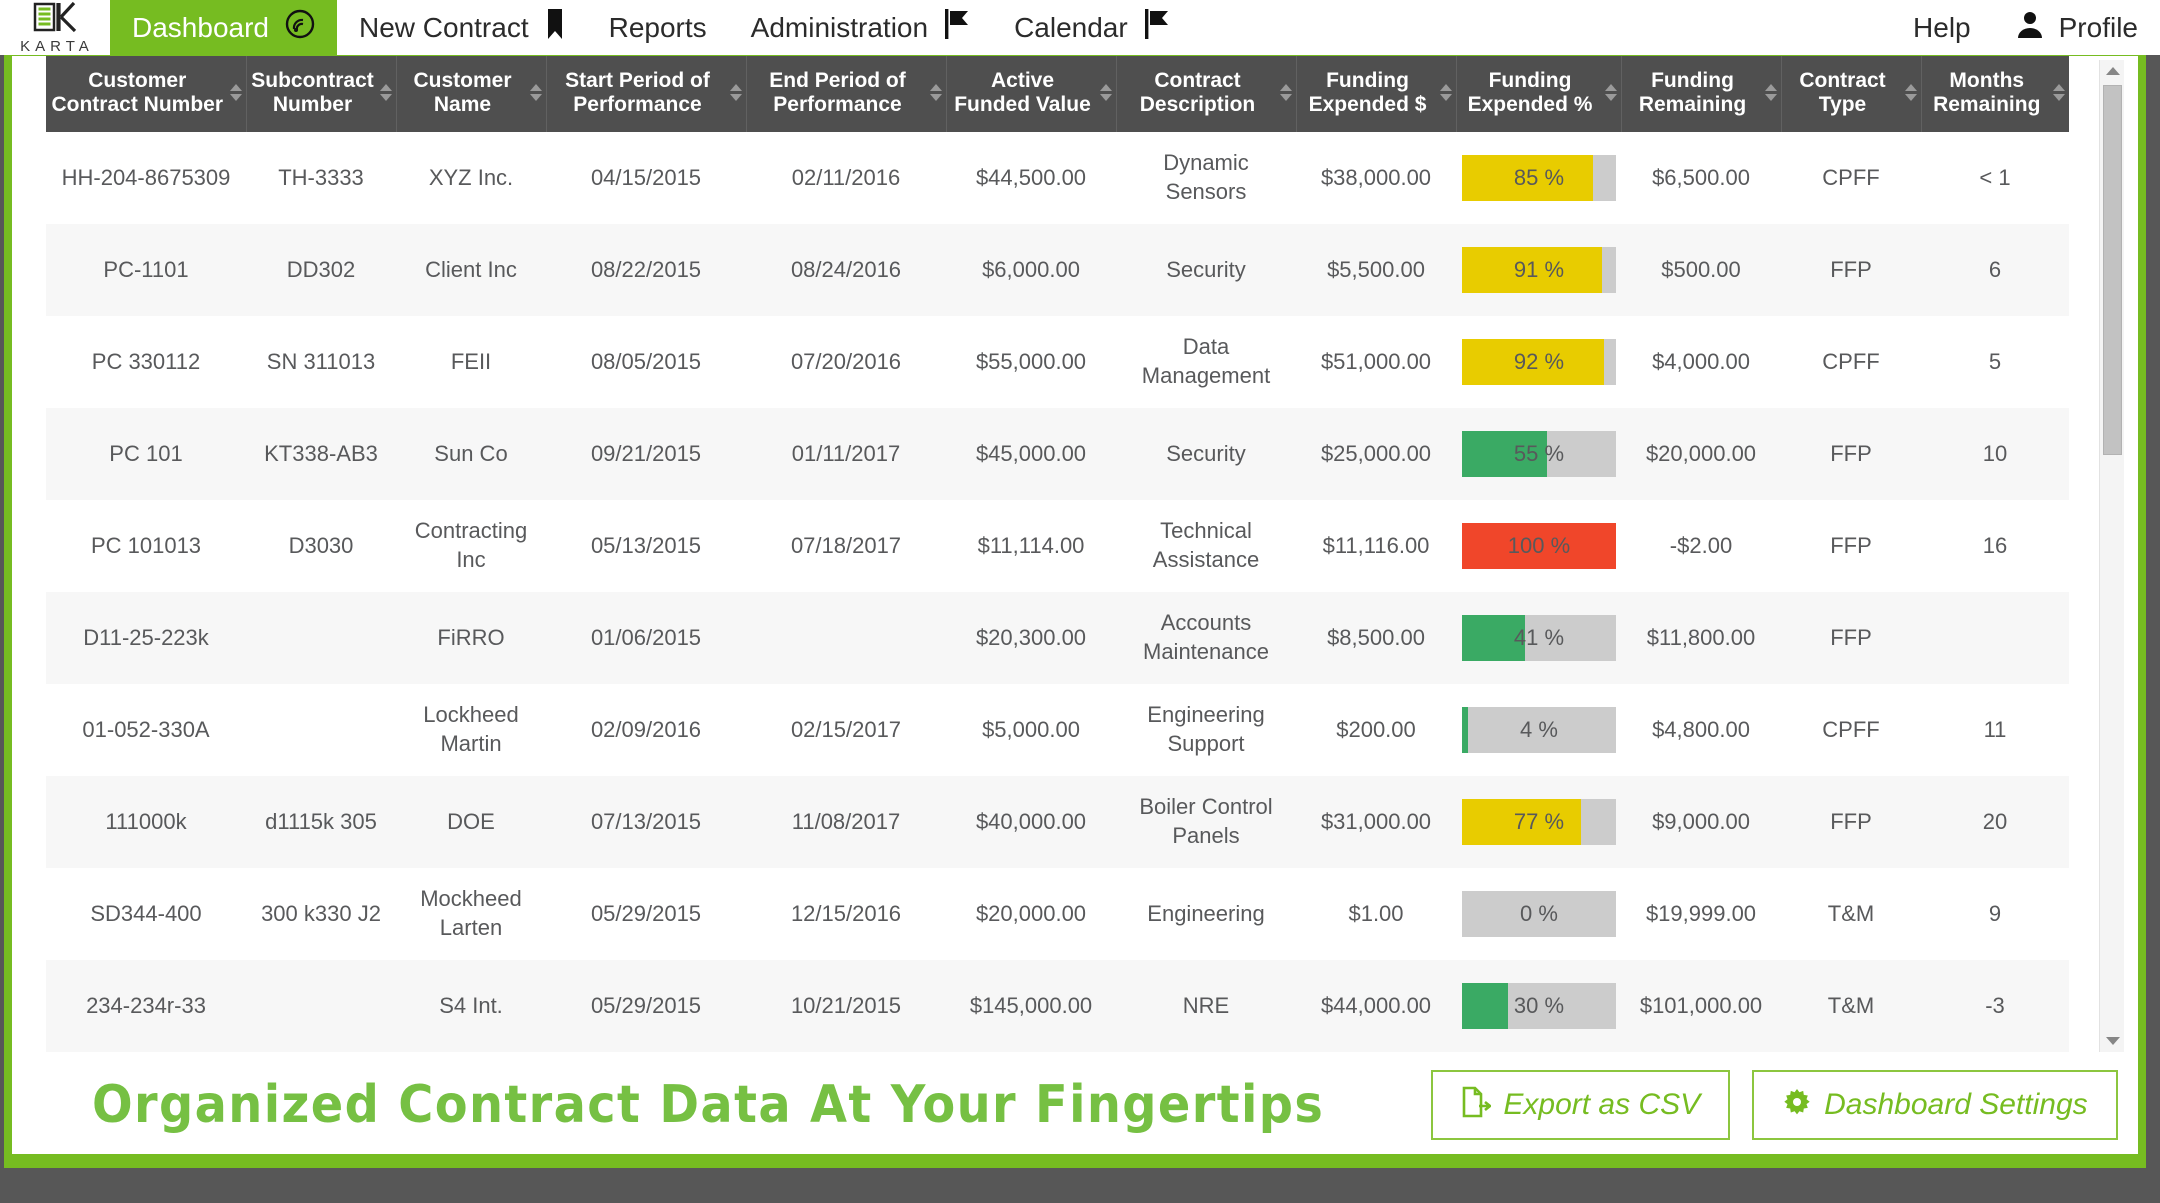 The height and width of the screenshot is (1203, 2160). Describe the element at coordinates (1092, 27) in the screenshot. I see `nav-item-calendar: Calendar` at that location.